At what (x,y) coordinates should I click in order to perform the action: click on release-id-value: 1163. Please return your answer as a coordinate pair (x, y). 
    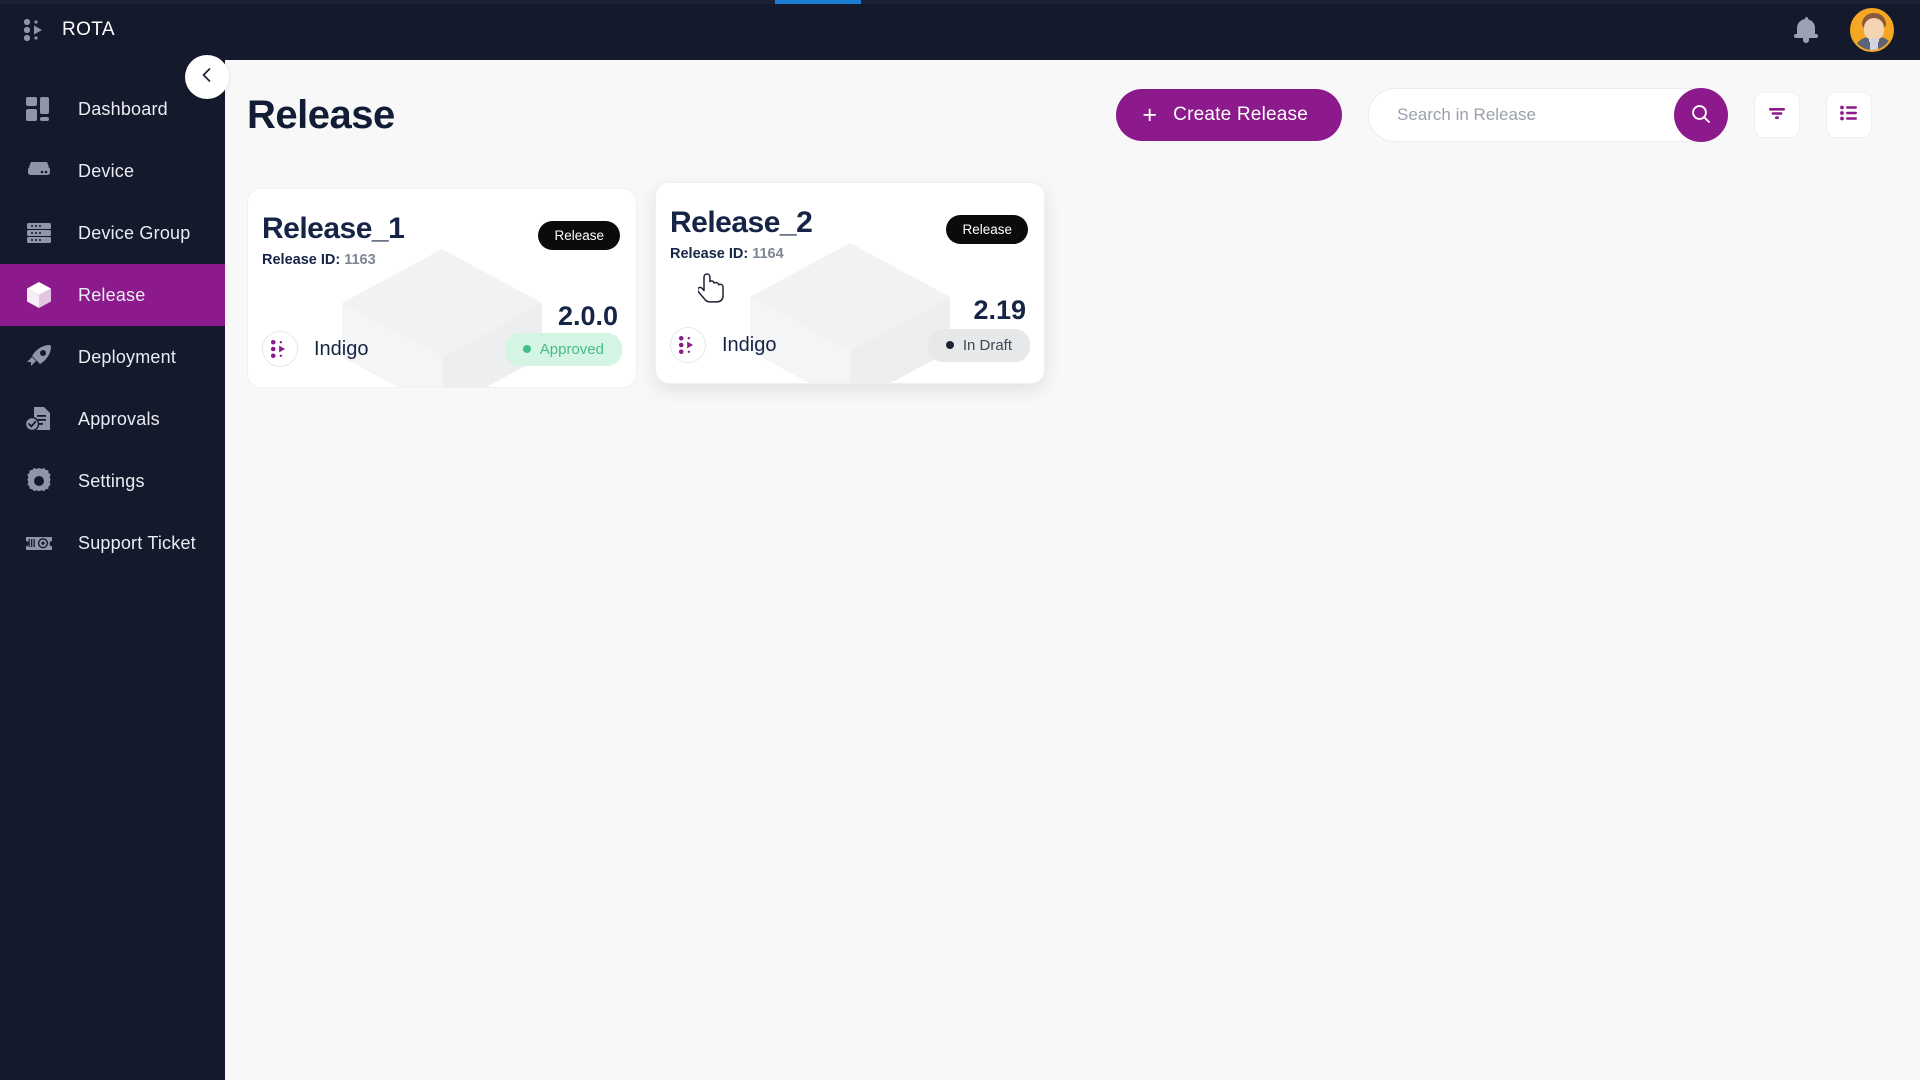
    Looking at the image, I should click on (360, 259).